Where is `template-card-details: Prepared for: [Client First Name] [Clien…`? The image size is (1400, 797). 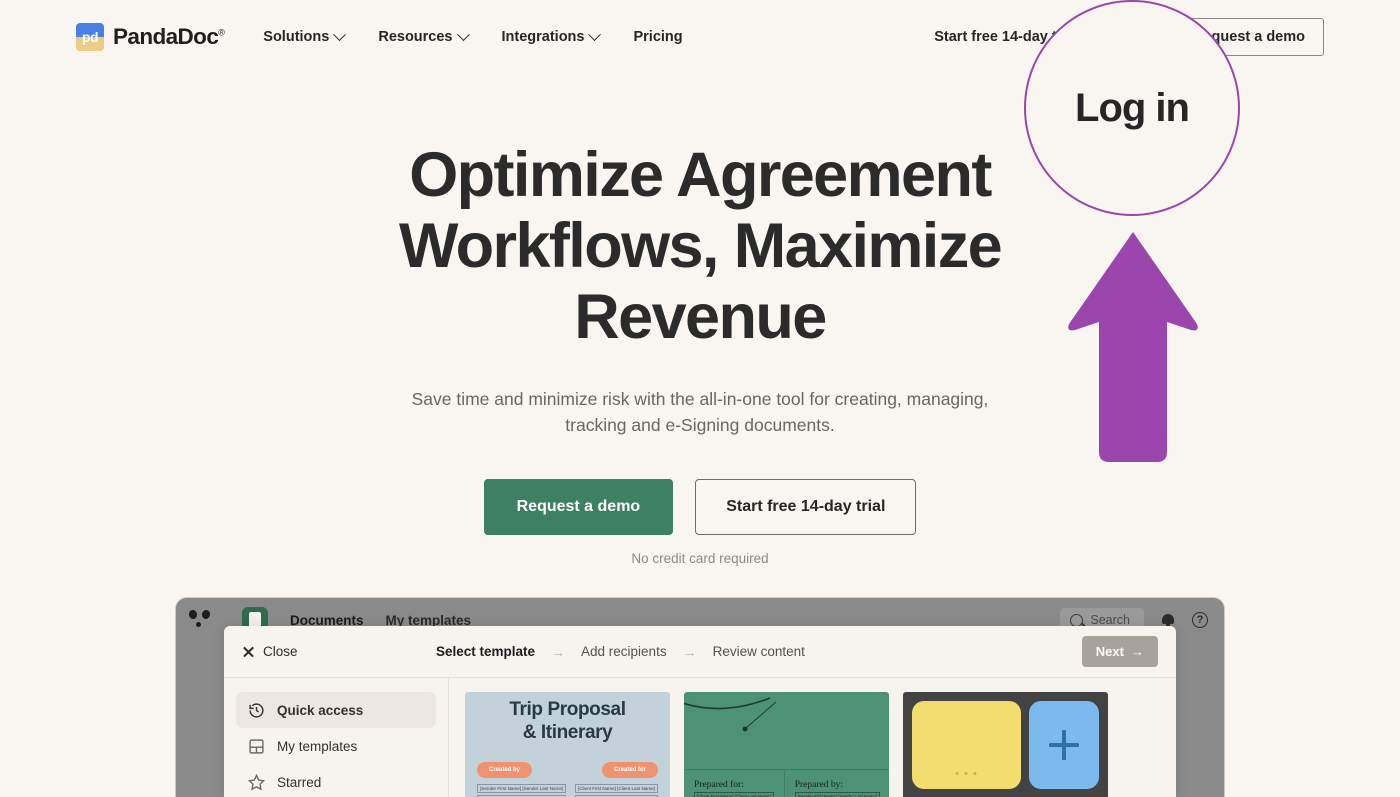 template-card-details: Prepared for: [Client First Name] [Clien… is located at coordinates (786, 783).